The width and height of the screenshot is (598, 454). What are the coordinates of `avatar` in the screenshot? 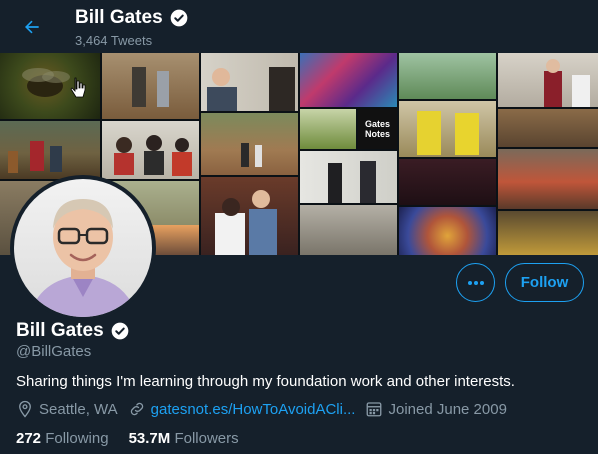 It's located at (83, 248).